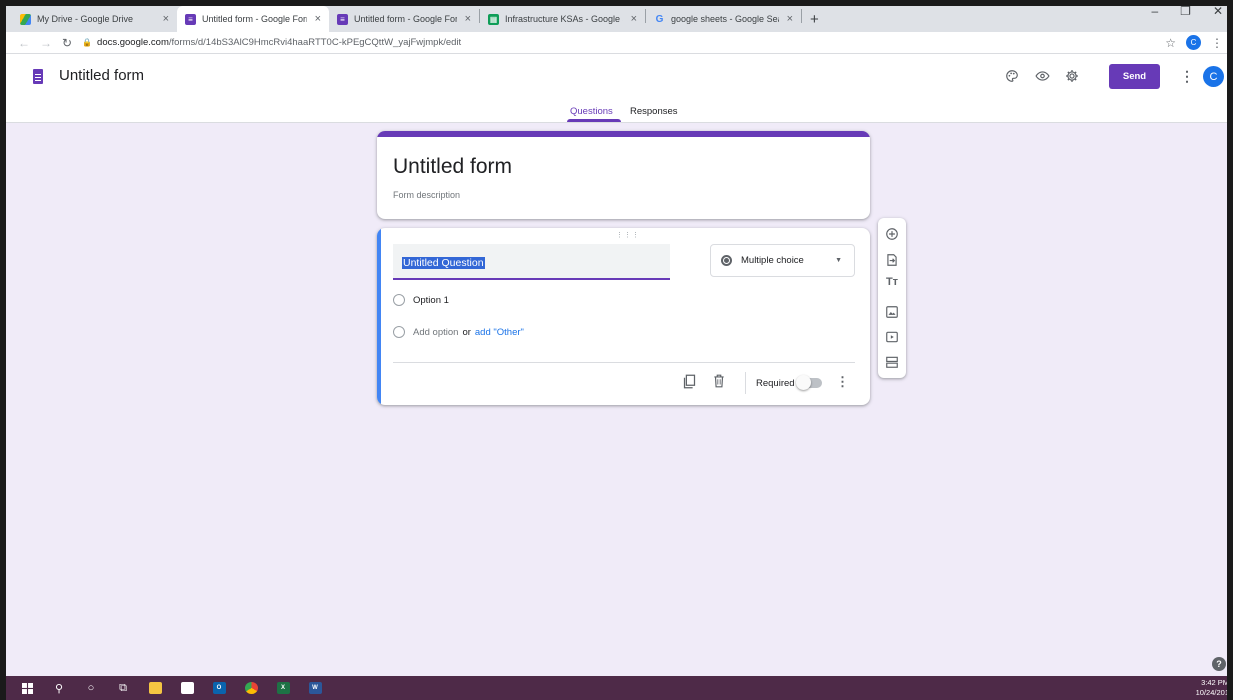 The image size is (1233, 700). I want to click on search-icon: ⚲, so click(59, 688).